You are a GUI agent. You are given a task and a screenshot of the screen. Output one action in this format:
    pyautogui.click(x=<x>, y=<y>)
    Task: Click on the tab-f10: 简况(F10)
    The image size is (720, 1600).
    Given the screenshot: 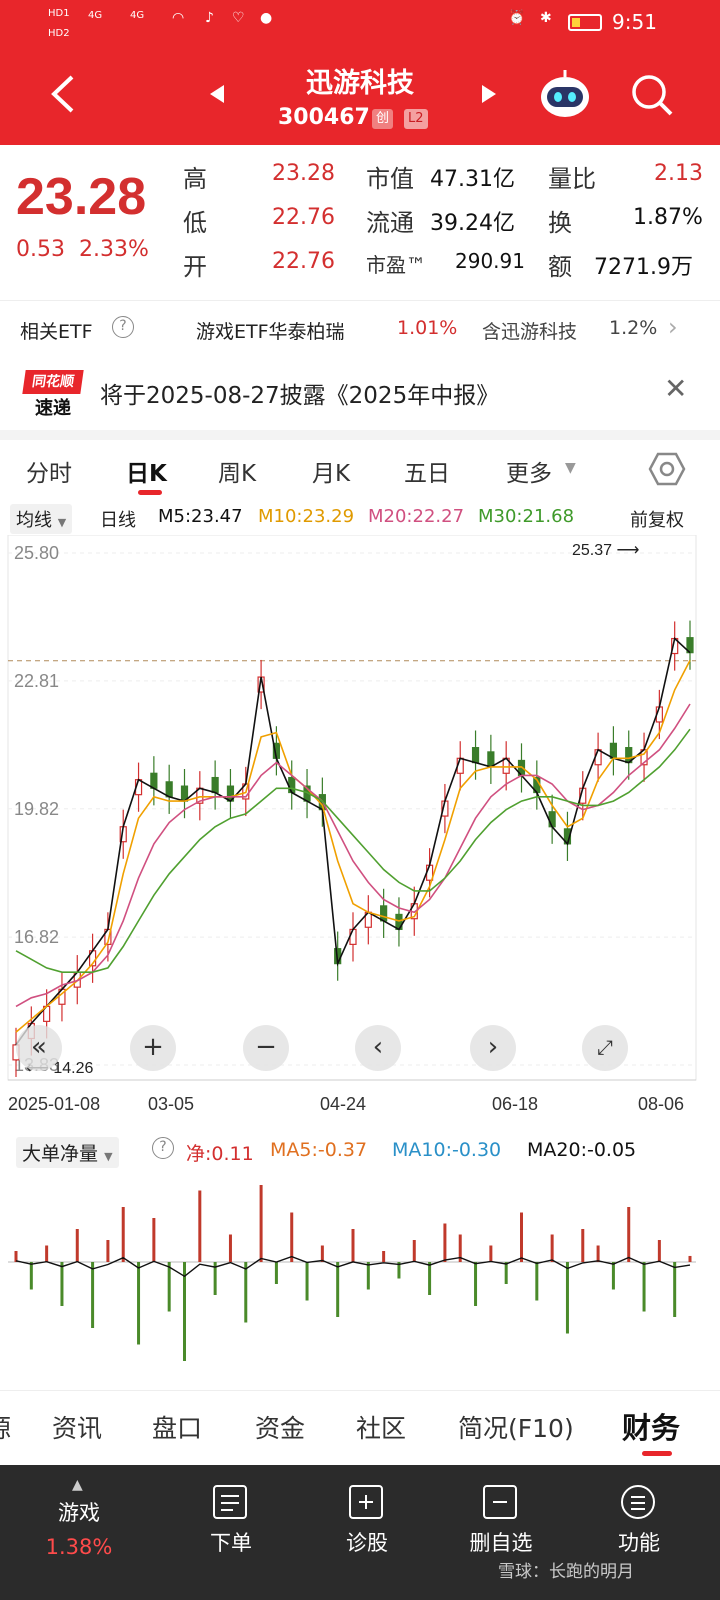 What is the action you would take?
    pyautogui.click(x=516, y=1427)
    